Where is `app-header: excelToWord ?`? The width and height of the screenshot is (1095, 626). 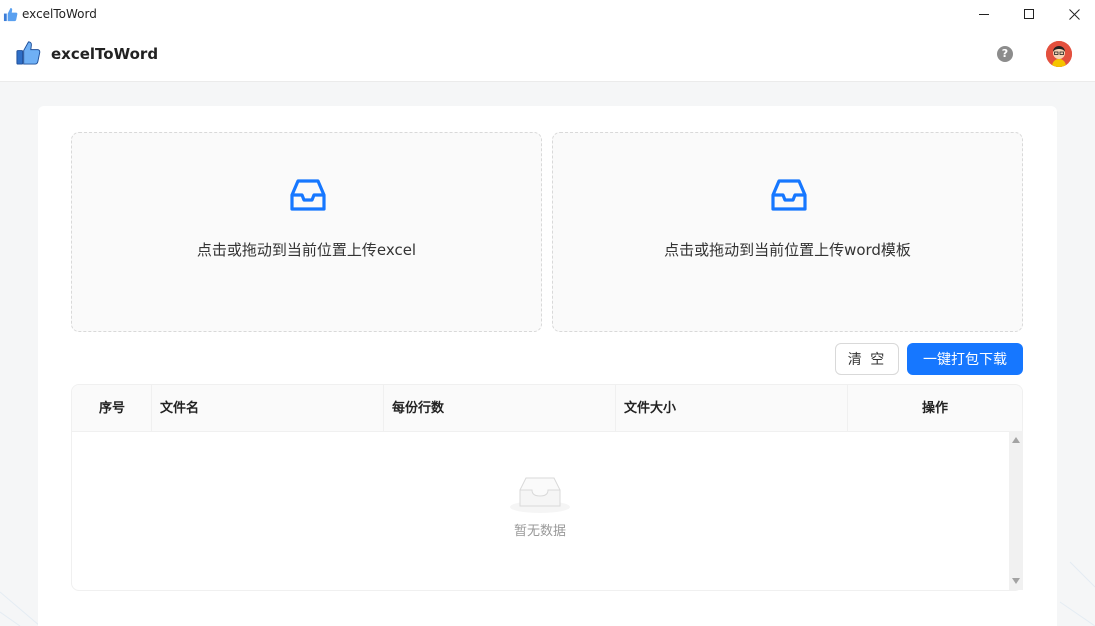 app-header: excelToWord ? is located at coordinates (547, 55).